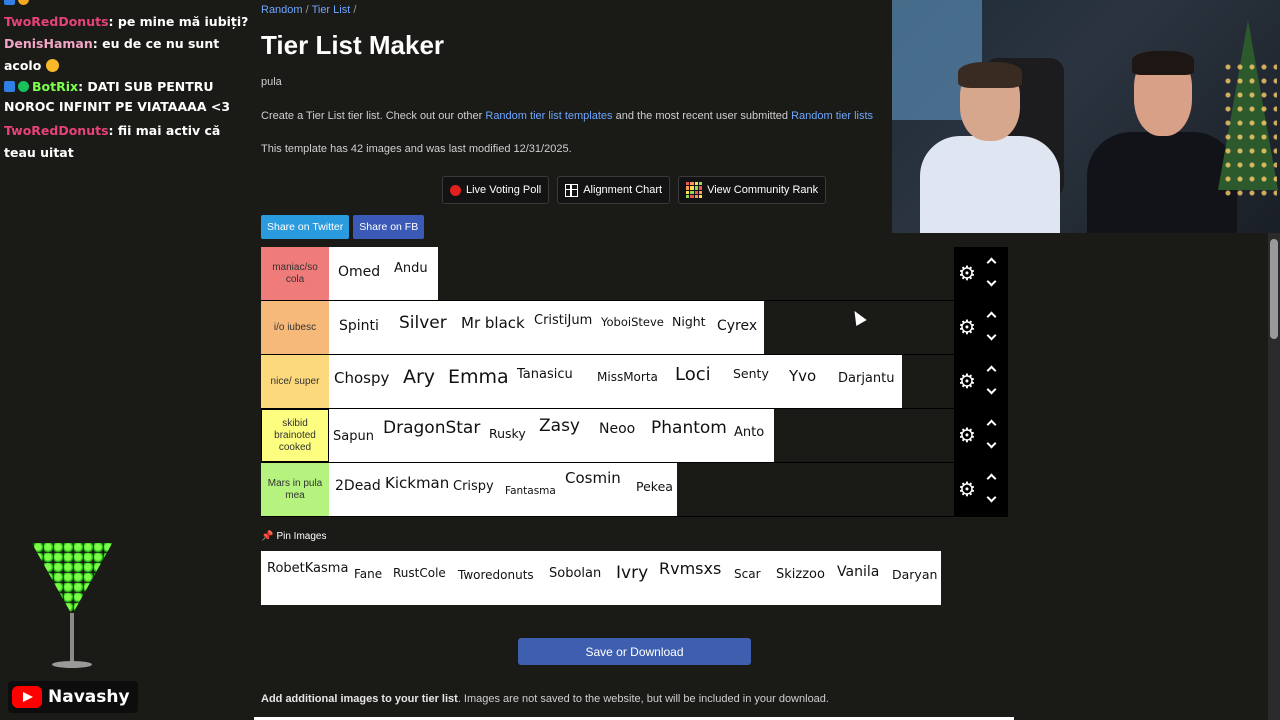 This screenshot has height=720, width=1280. What do you see at coordinates (358, 486) in the screenshot?
I see `tier-item: 2Dead` at bounding box center [358, 486].